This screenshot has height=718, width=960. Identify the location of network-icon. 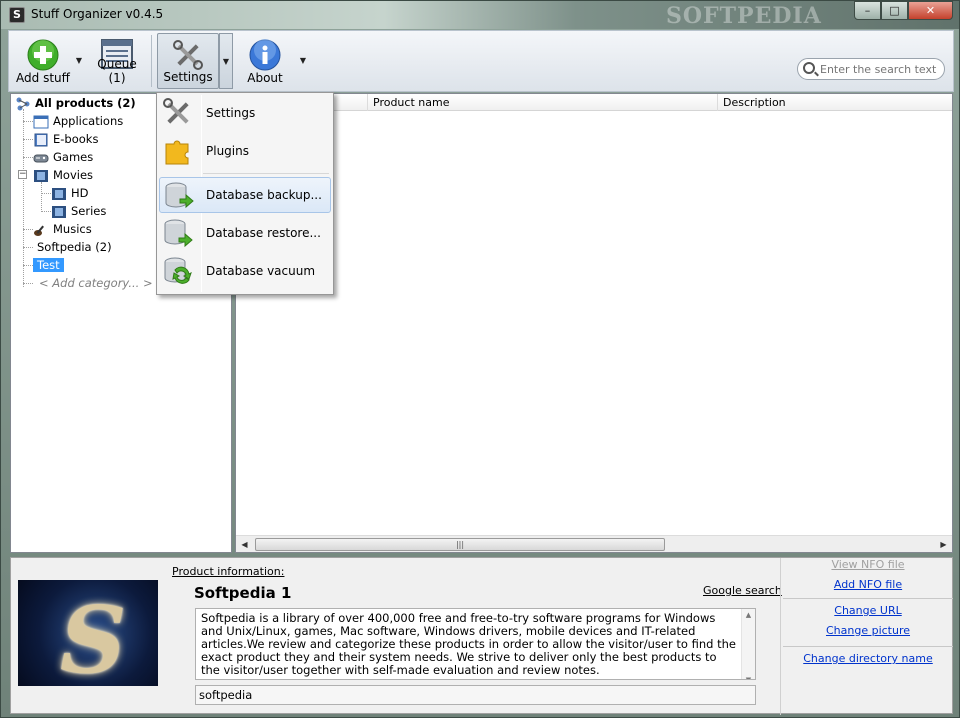
(23, 103).